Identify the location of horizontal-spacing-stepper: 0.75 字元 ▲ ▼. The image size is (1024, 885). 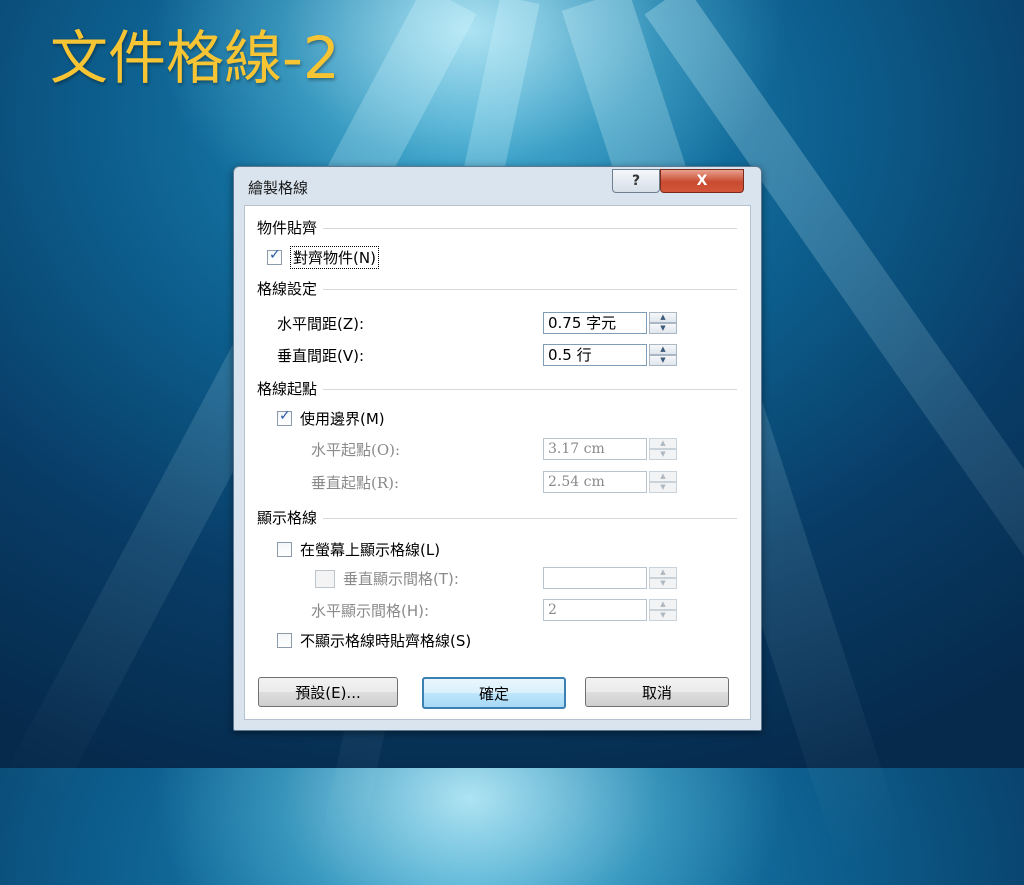
(611, 323).